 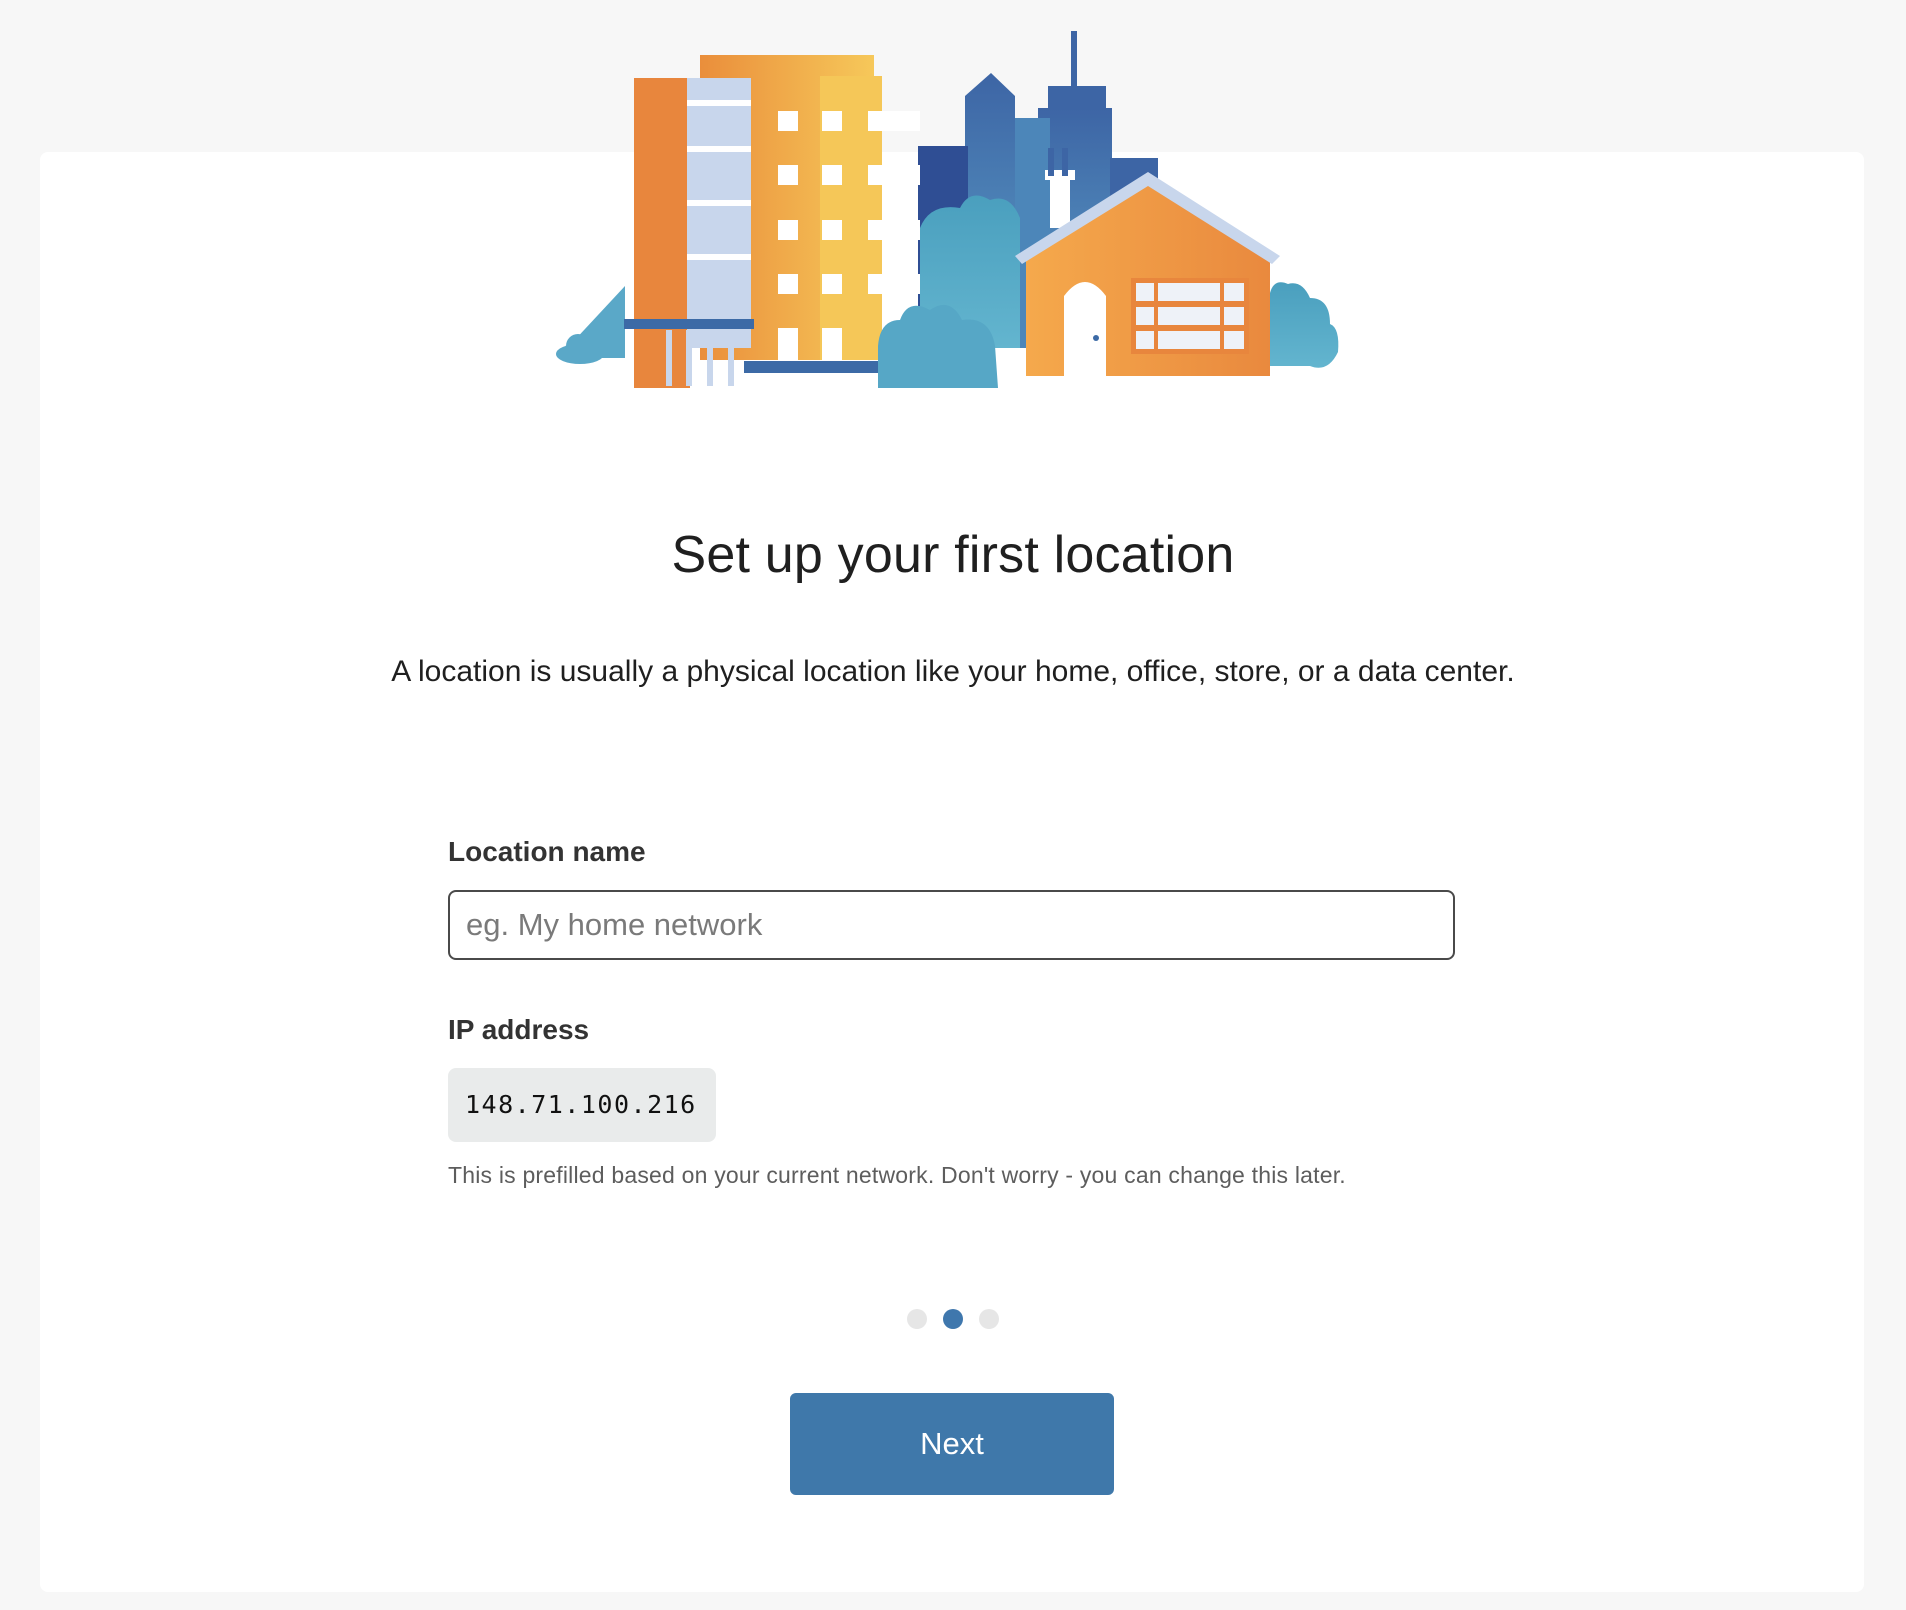 I want to click on location-name-label: Location name, so click(x=547, y=851).